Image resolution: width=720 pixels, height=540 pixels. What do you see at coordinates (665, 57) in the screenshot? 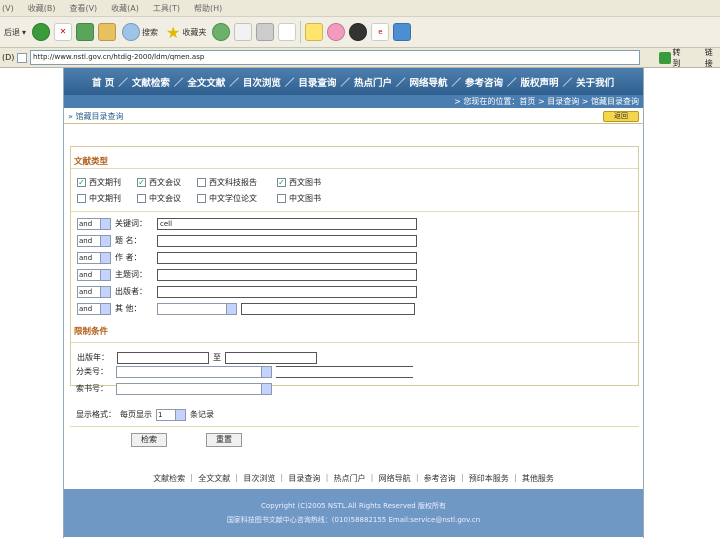
I see `go-arrow-icon` at bounding box center [665, 57].